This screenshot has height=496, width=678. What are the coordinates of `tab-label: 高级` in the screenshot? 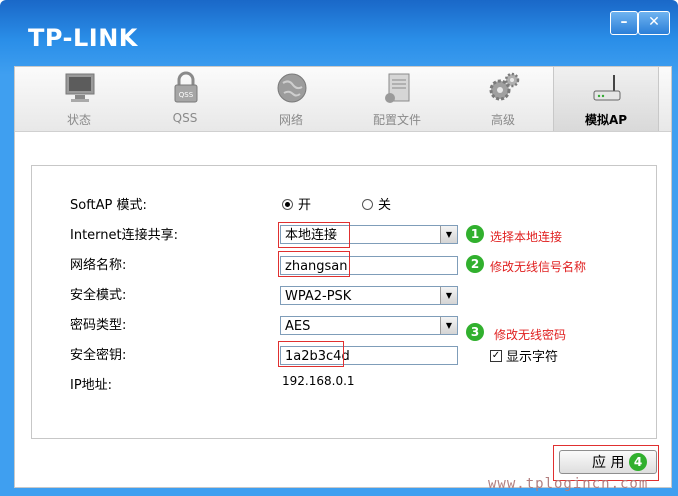 It's located at (502, 120).